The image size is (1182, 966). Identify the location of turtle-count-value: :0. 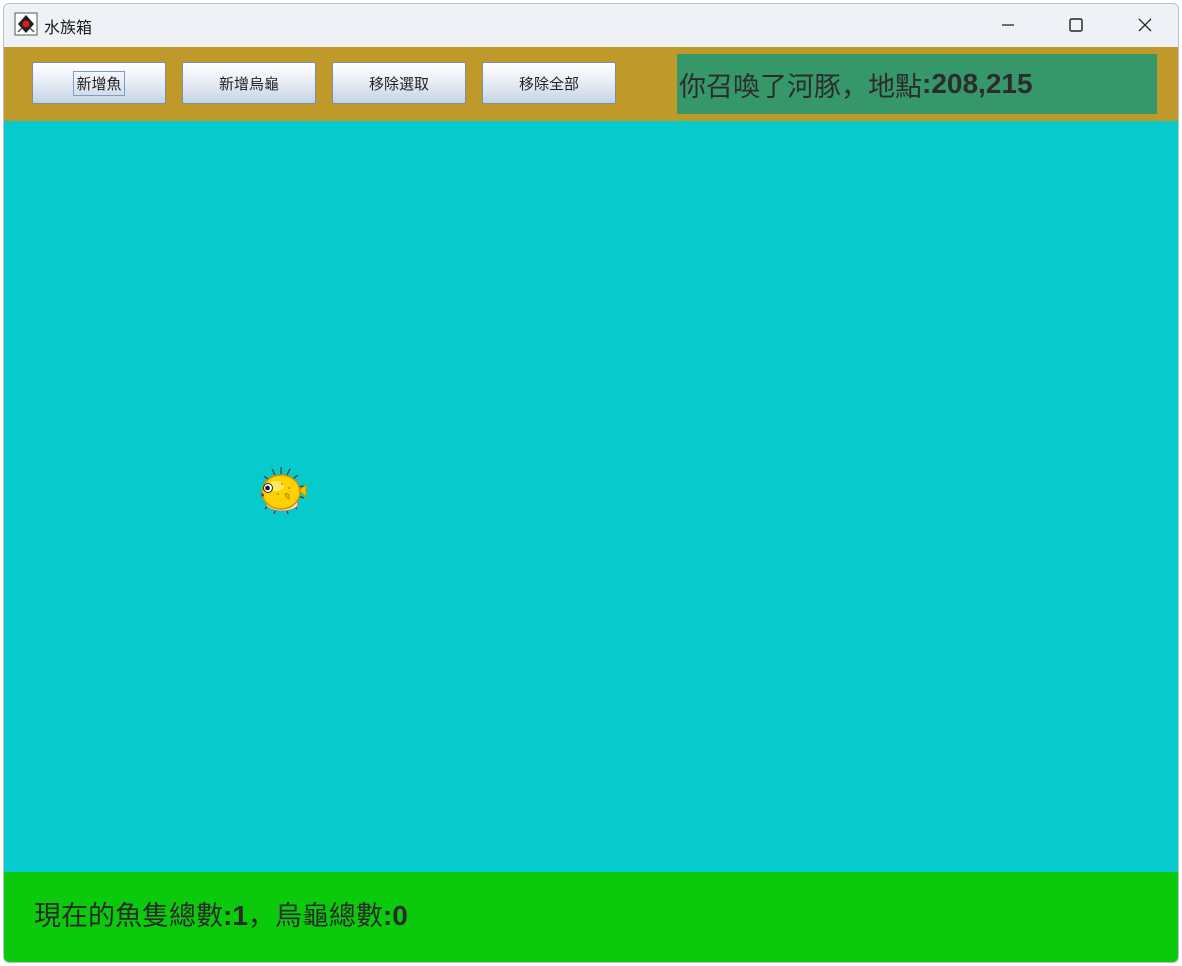
(395, 915).